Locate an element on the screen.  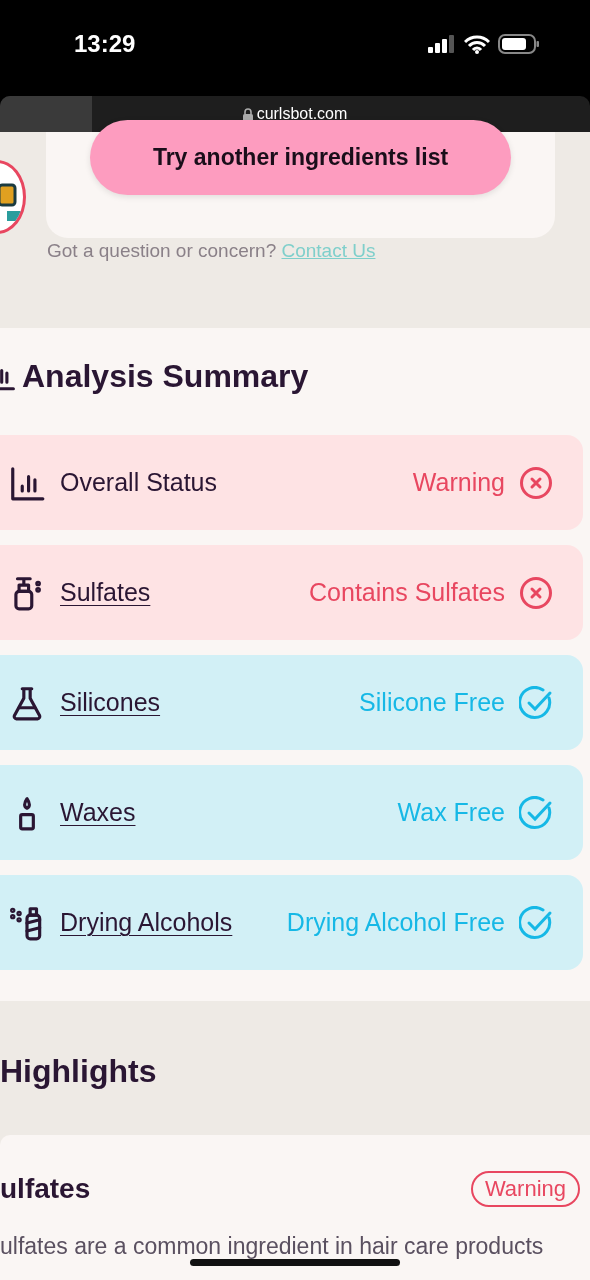
status-text: Silicone Free is located at coordinates (432, 702).